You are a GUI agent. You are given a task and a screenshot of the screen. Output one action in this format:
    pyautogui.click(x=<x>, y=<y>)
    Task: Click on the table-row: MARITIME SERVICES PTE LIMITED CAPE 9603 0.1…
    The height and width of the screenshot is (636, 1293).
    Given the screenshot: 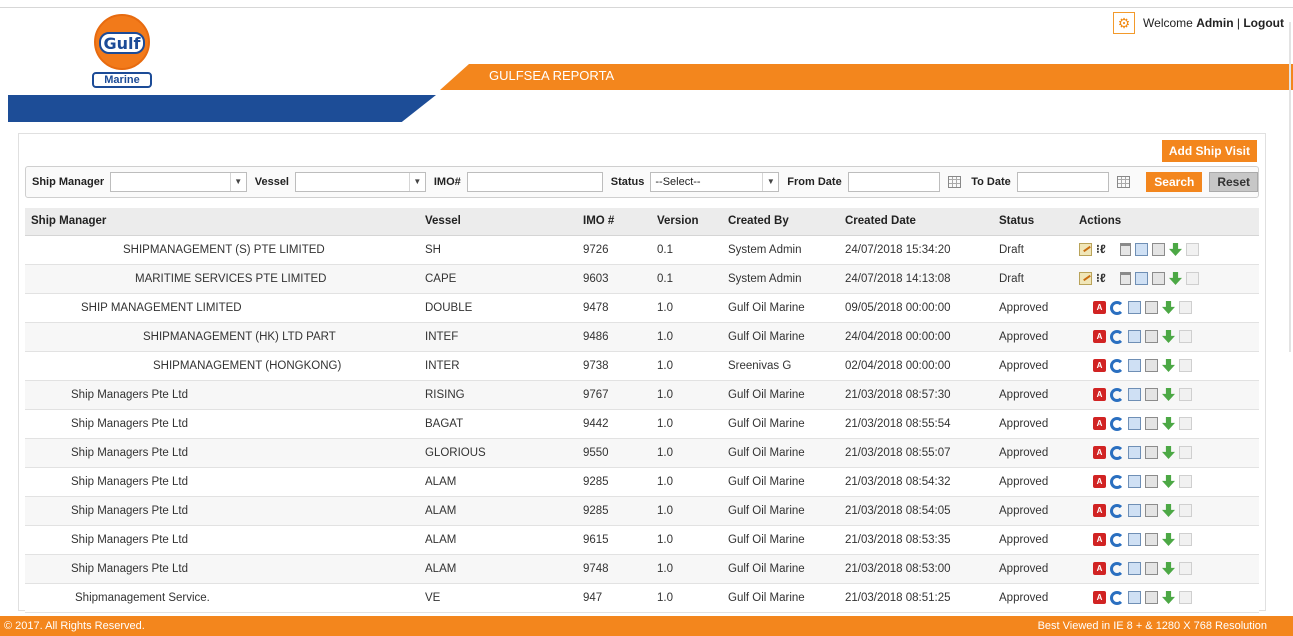 What is the action you would take?
    pyautogui.click(x=642, y=279)
    